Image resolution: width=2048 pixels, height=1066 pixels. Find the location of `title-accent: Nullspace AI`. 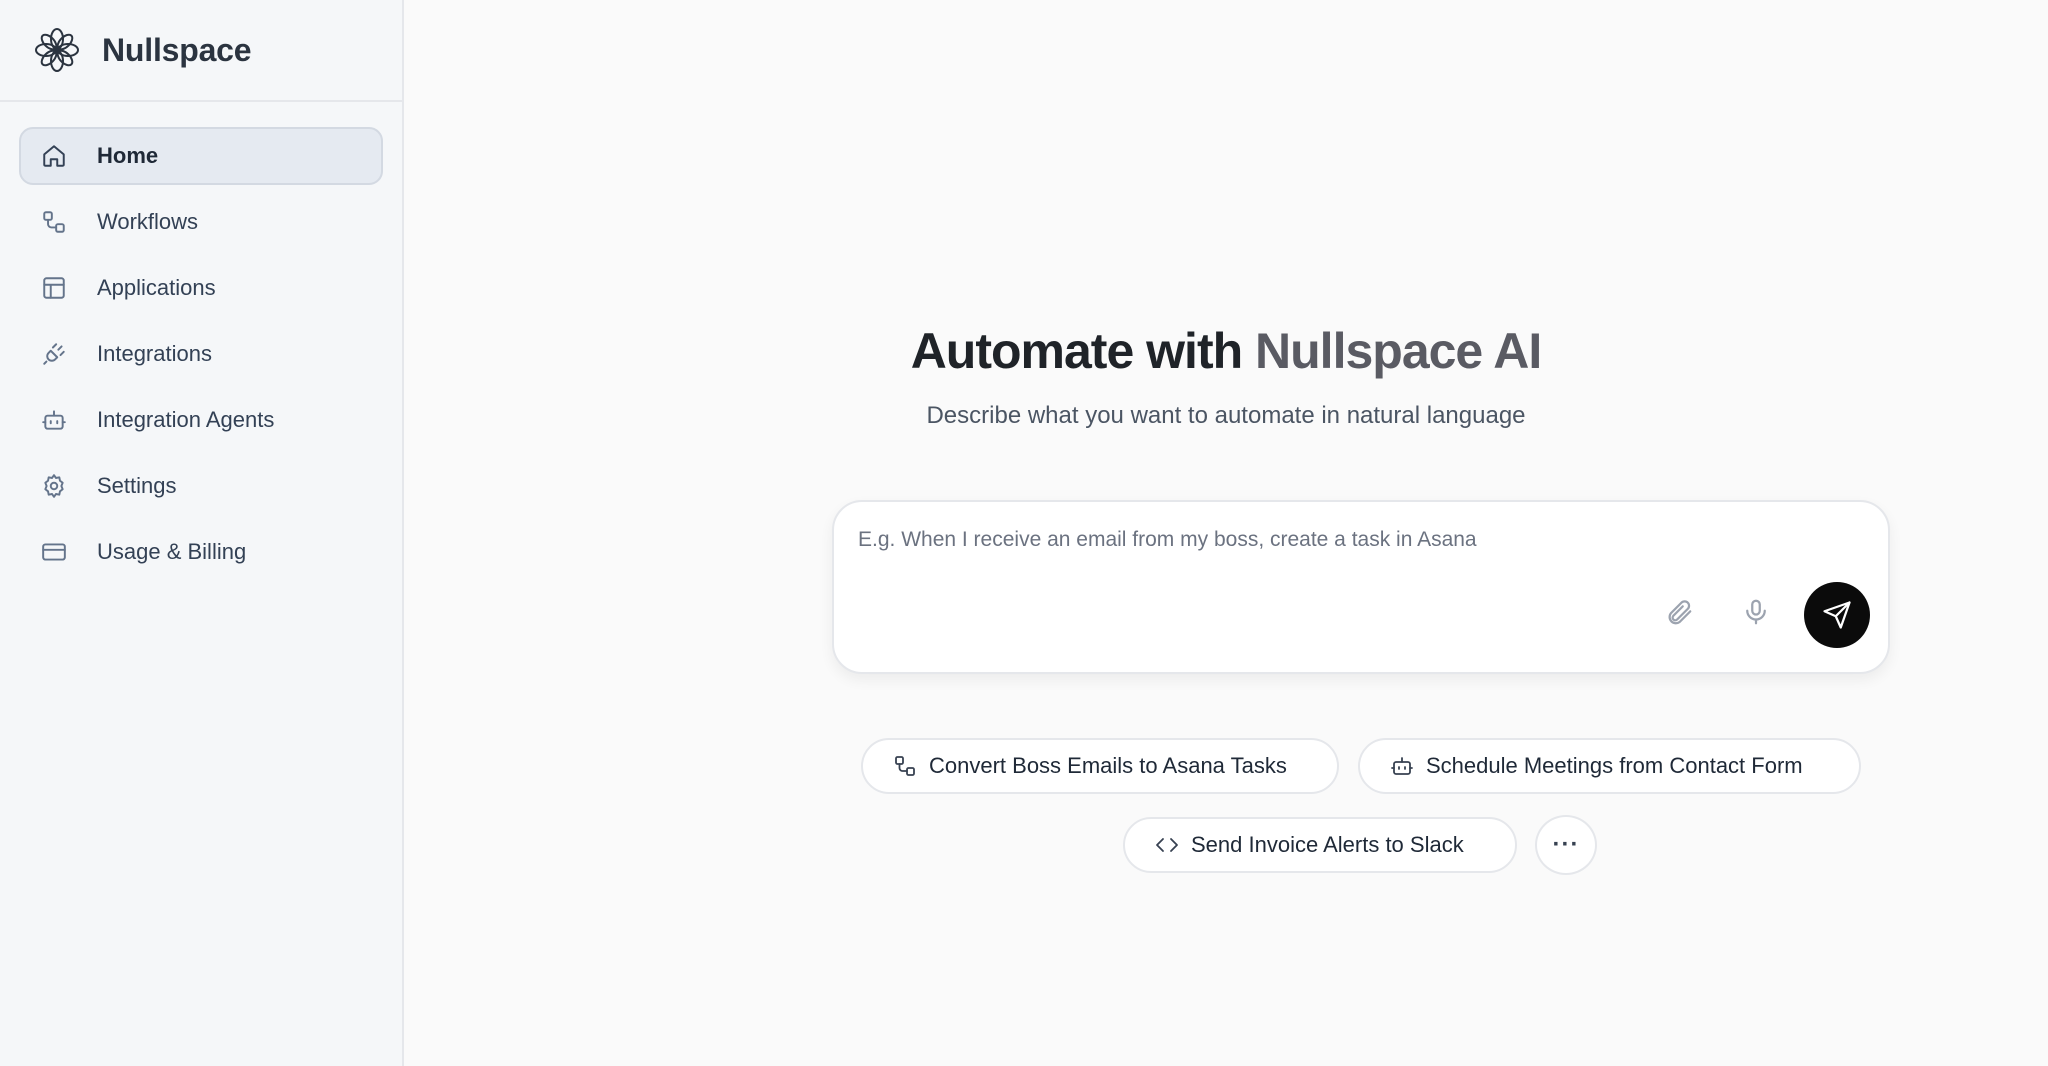

title-accent: Nullspace AI is located at coordinates (1398, 351).